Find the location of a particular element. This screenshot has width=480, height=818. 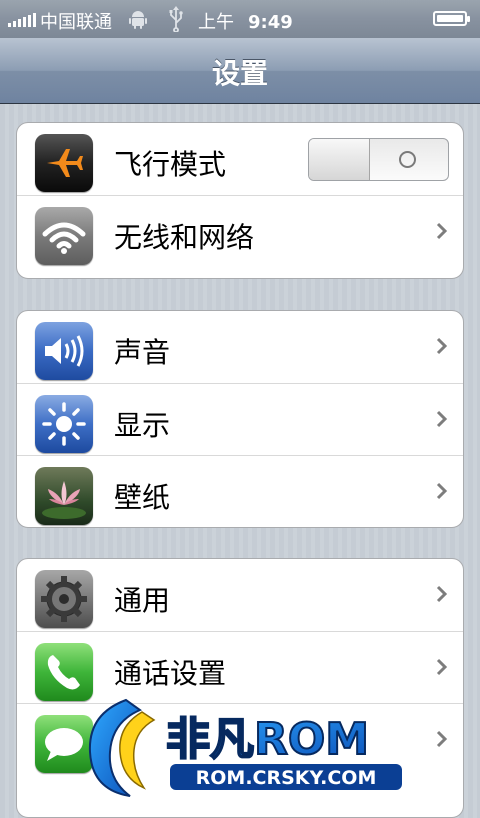

settings-row-label: 声音 is located at coordinates (142, 352).